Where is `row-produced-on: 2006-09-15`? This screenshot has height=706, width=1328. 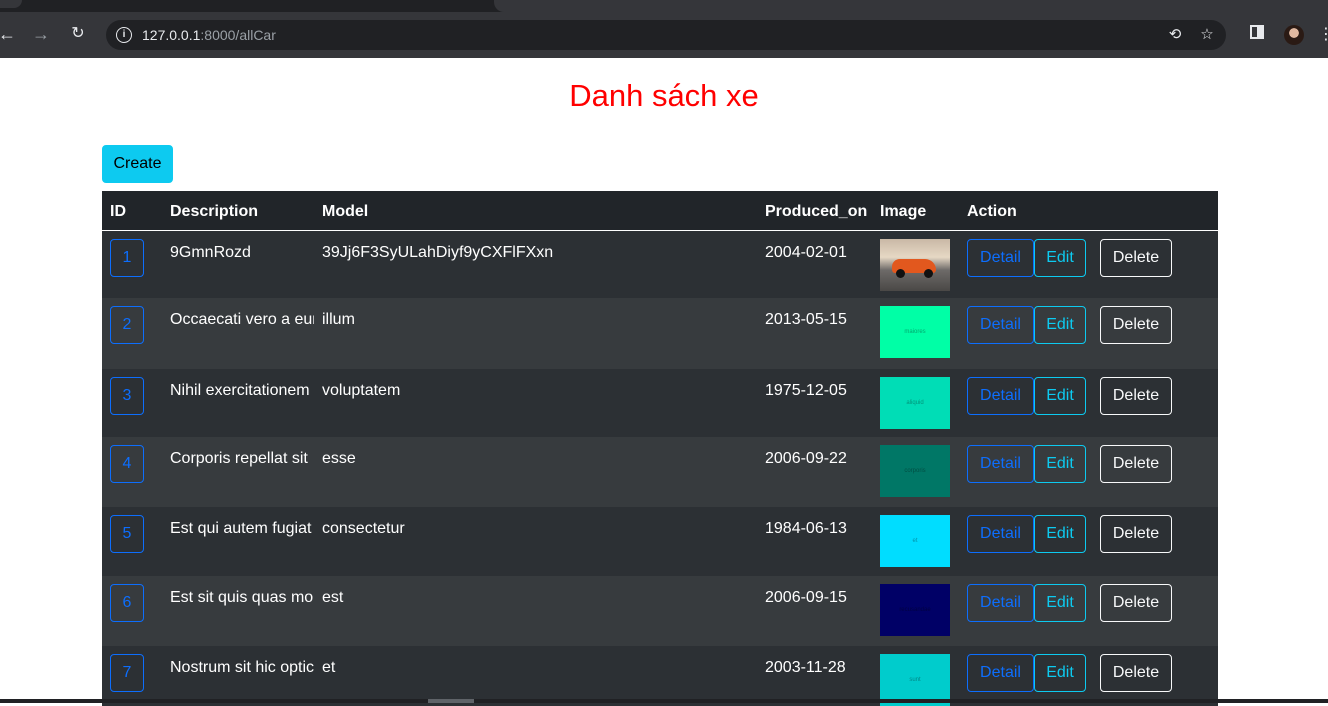
row-produced-on: 2006-09-15 is located at coordinates (806, 597).